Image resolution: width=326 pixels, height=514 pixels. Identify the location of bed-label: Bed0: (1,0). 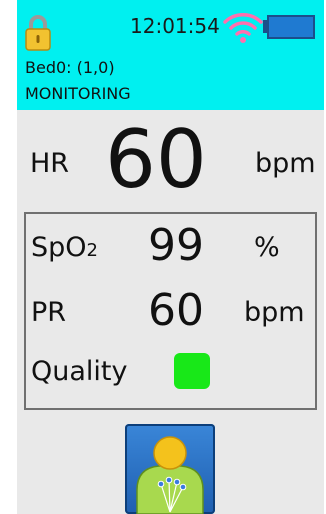
(70, 67).